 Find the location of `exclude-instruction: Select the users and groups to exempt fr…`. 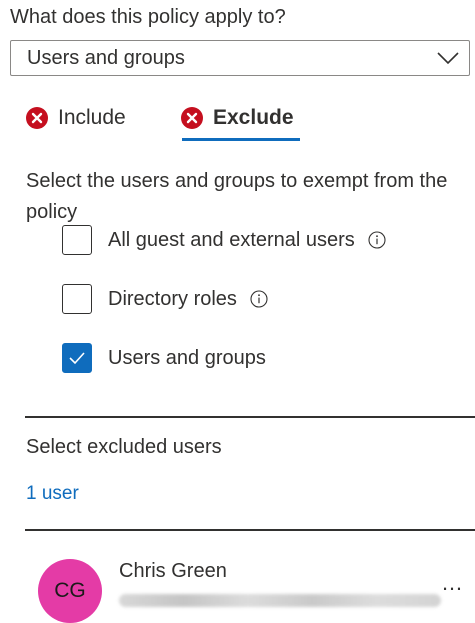

exclude-instruction: Select the users and groups to exempt fr… is located at coordinates (237, 196).